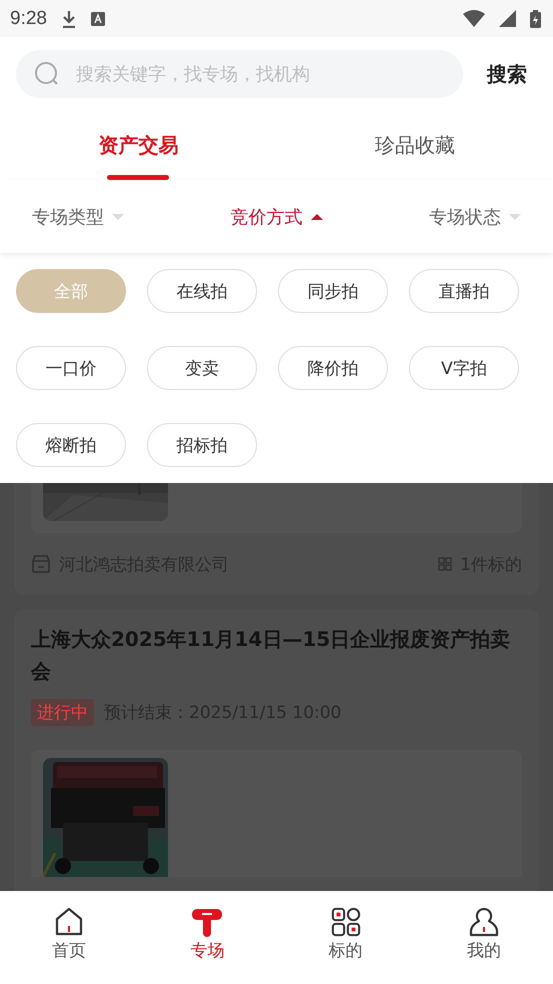 This screenshot has width=553, height=984. I want to click on option-chip: 同步拍, so click(333, 291).